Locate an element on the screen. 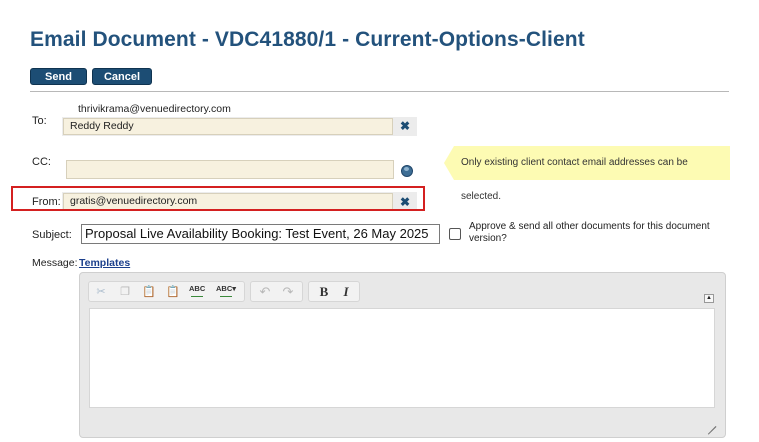 Image resolution: width=759 pixels, height=442 pixels. approve-checkbox is located at coordinates (455, 234).